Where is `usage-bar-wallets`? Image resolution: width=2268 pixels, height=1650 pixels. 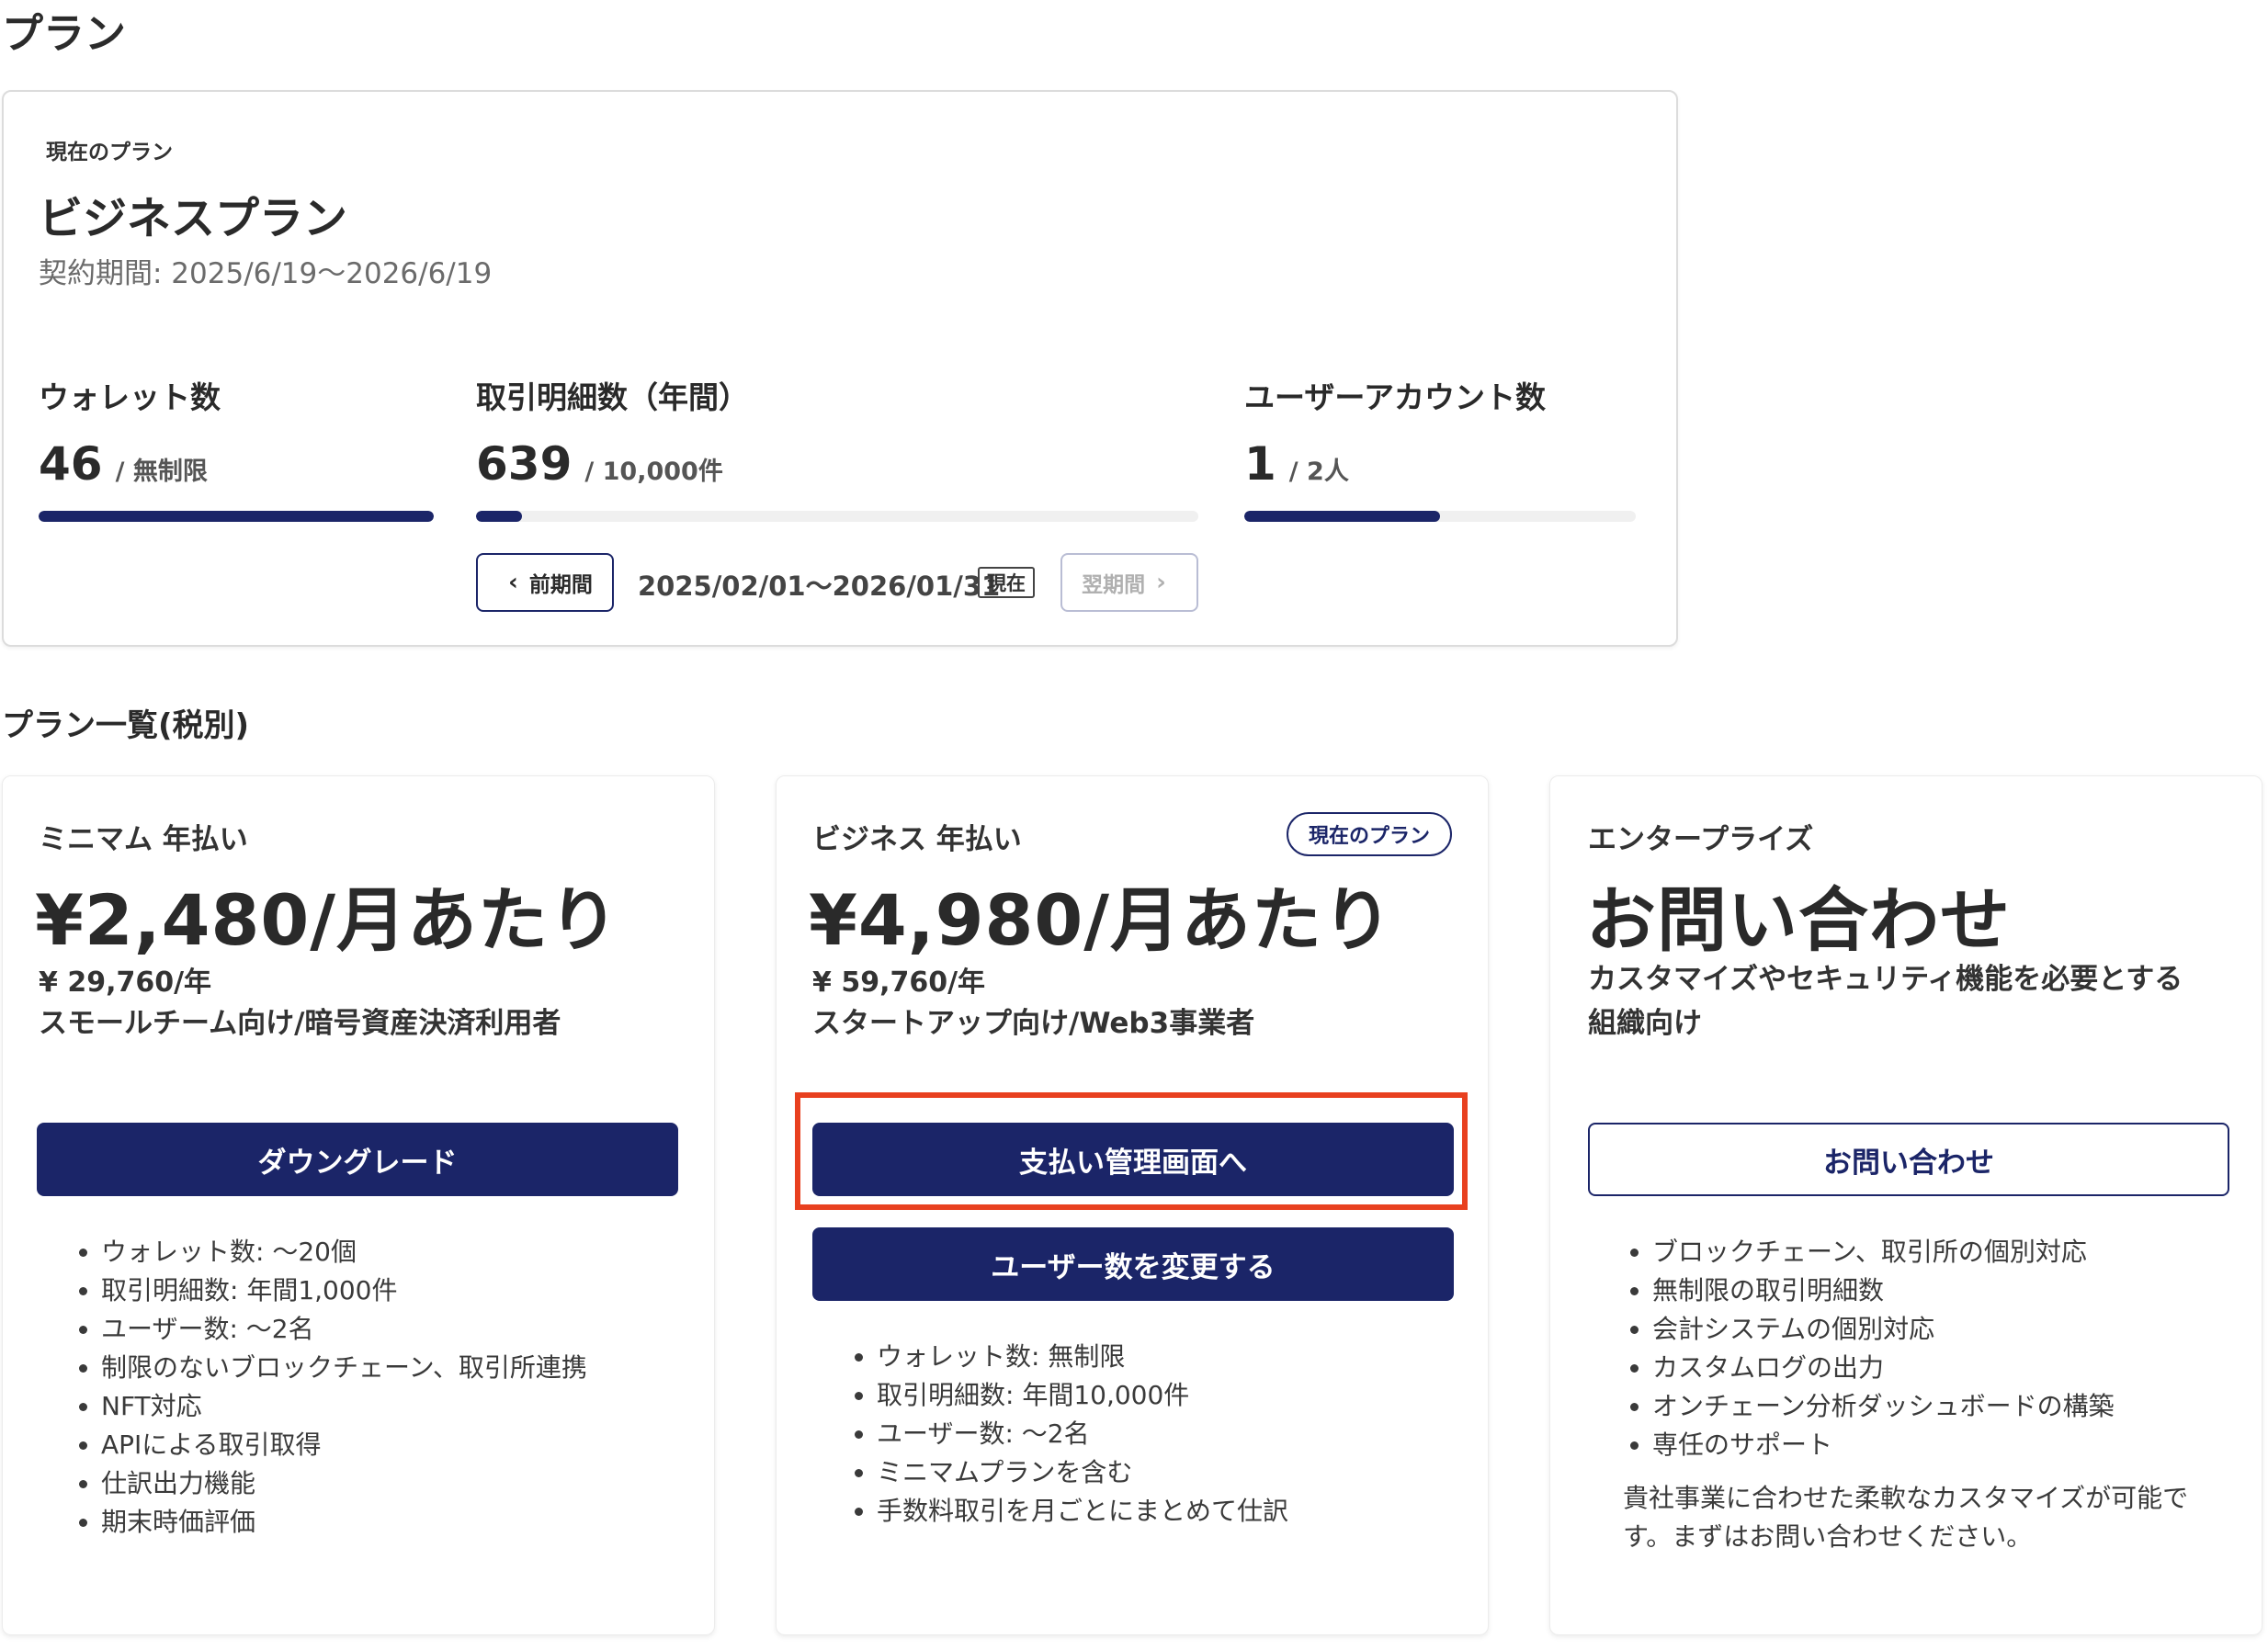
usage-bar-wallets is located at coordinates (237, 516).